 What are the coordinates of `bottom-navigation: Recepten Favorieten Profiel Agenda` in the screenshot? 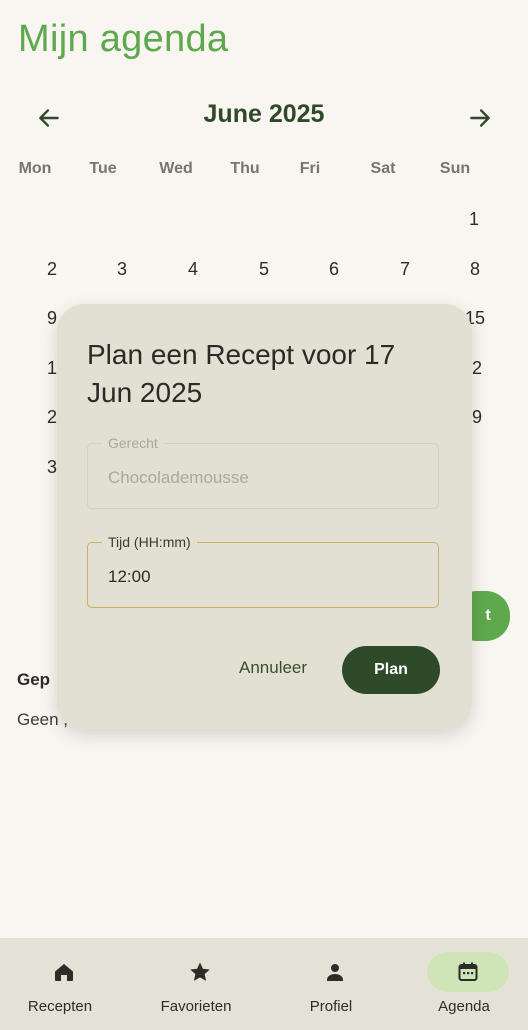 It's located at (264, 984).